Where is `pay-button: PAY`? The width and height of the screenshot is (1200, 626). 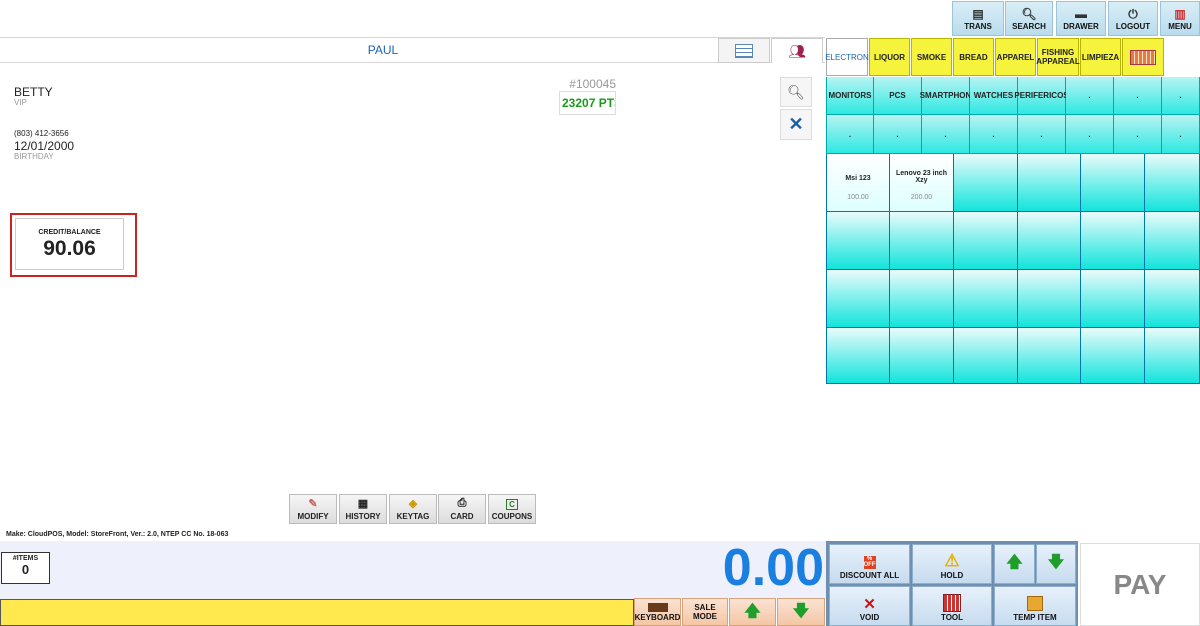
pay-button: PAY is located at coordinates (1140, 584).